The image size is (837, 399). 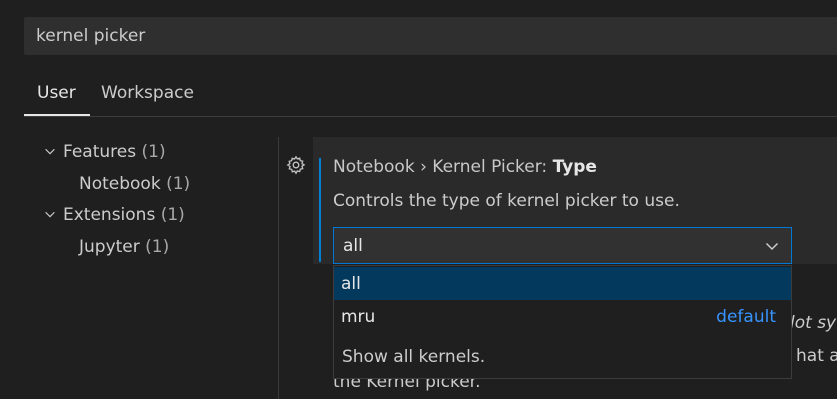 What do you see at coordinates (746, 317) in the screenshot?
I see `default-badge: default` at bounding box center [746, 317].